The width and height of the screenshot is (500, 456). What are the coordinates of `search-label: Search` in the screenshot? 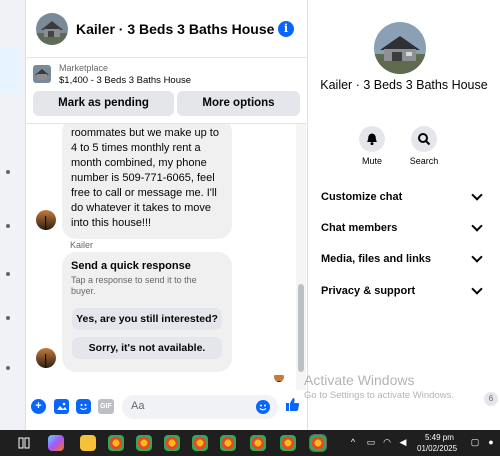 It's located at (424, 161).